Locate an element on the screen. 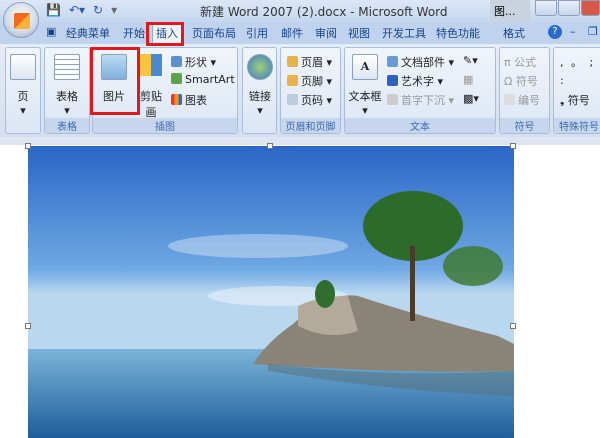  ribbon-minimize-icon: – is located at coordinates (573, 31).